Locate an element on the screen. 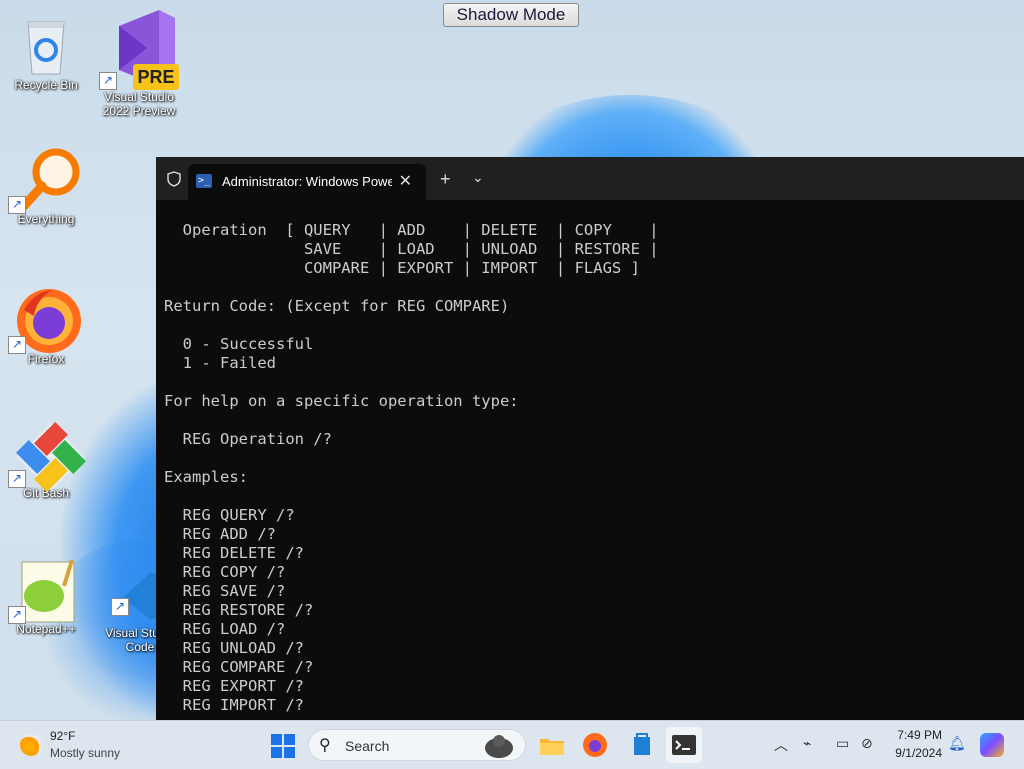  search-placeholder: Search is located at coordinates (367, 746).